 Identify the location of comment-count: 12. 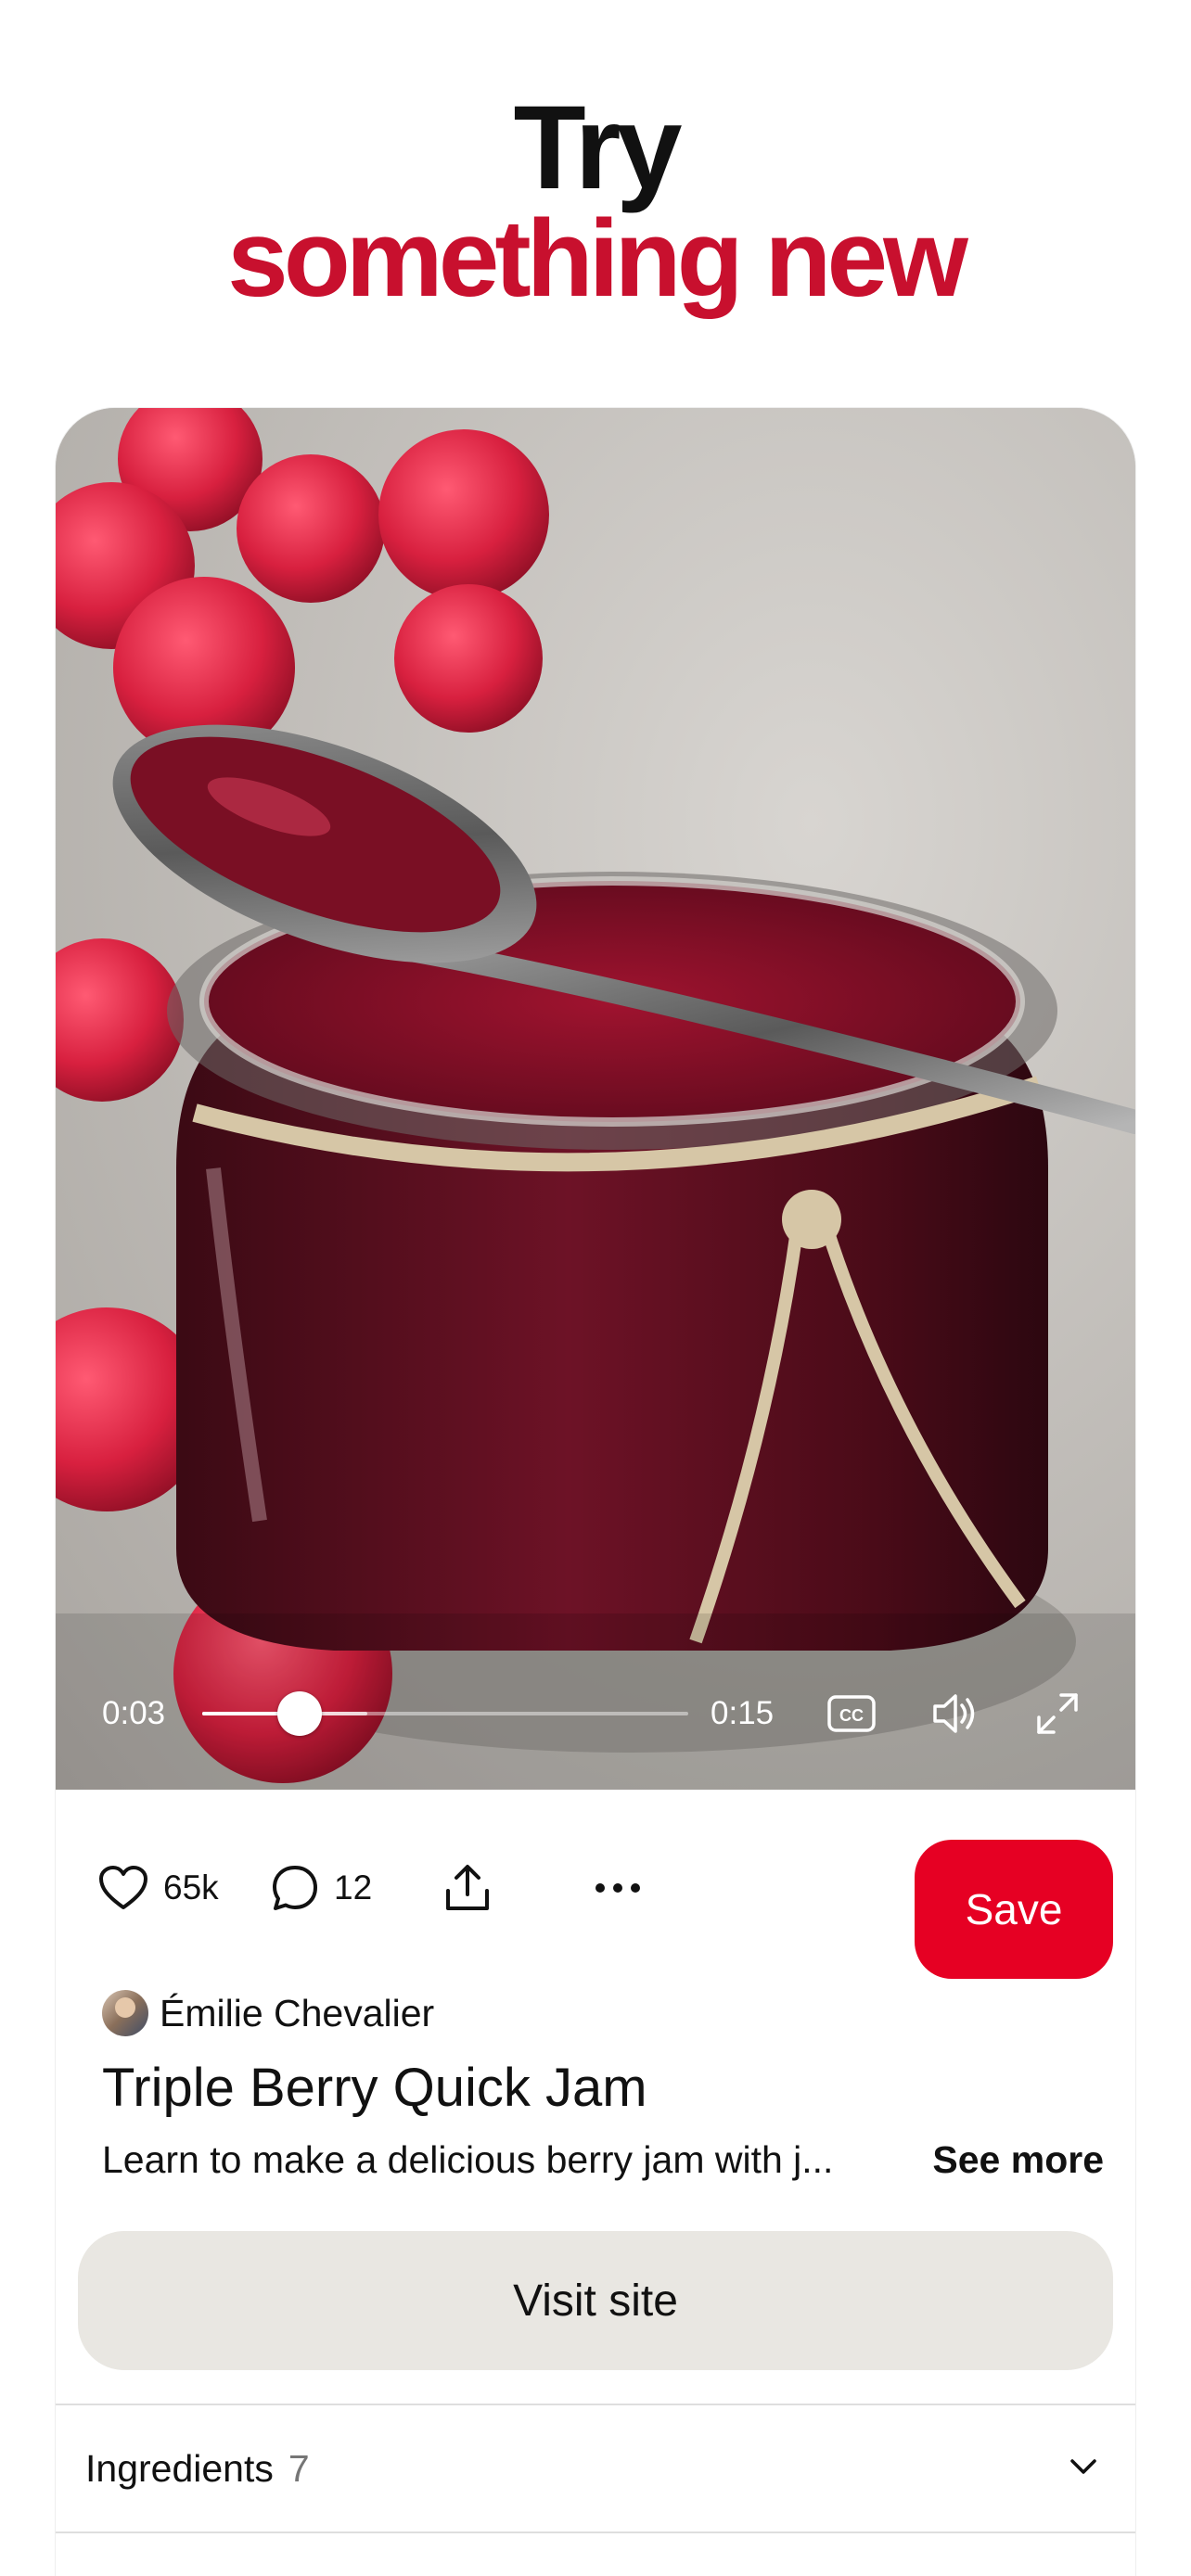
(353, 1887).